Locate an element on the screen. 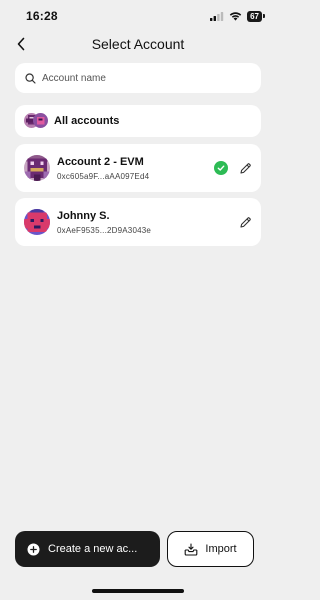 Image resolution: width=320 pixels, height=600 pixels. plus-circle-icon is located at coordinates (33, 549).